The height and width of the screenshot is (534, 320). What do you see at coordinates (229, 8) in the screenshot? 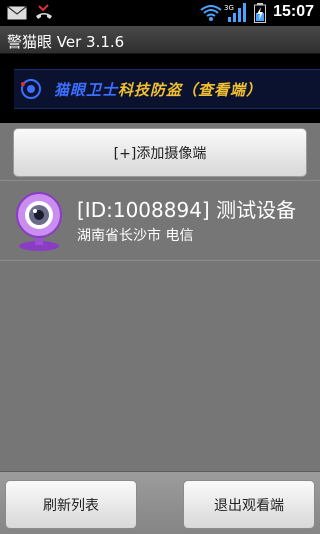
I see `svg-text: 3G` at bounding box center [229, 8].